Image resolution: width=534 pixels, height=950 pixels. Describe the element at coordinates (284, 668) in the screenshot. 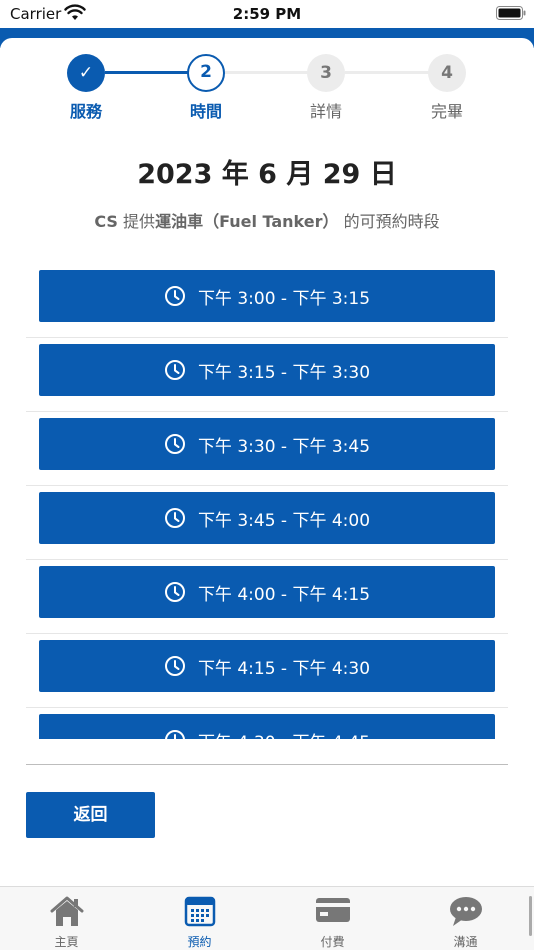

I see `time-slot-label: 下午 4:15 - 下午 4:30` at that location.